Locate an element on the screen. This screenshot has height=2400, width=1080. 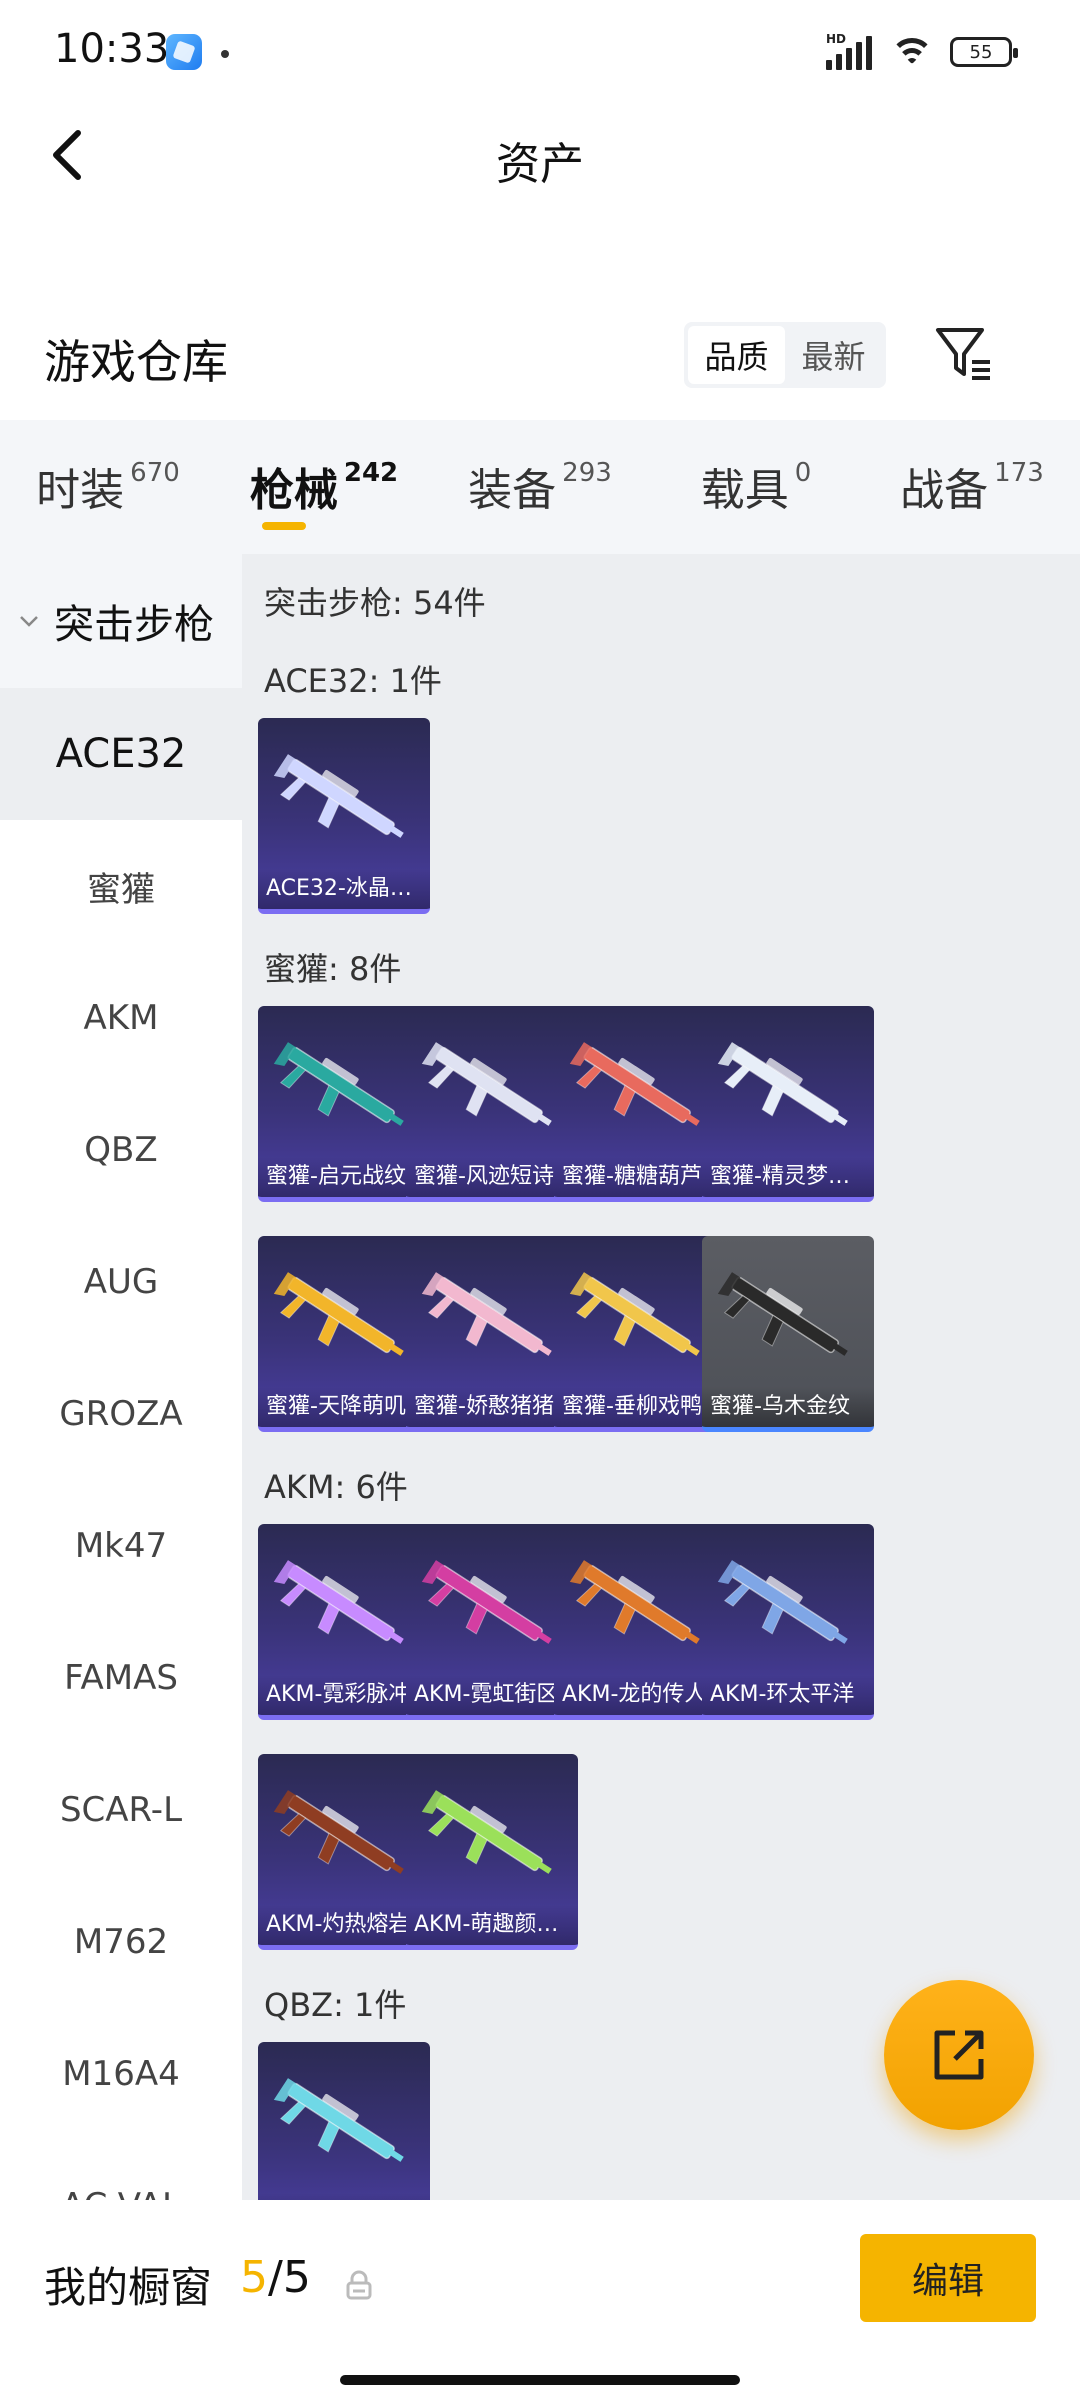
share-button is located at coordinates (959, 2055).